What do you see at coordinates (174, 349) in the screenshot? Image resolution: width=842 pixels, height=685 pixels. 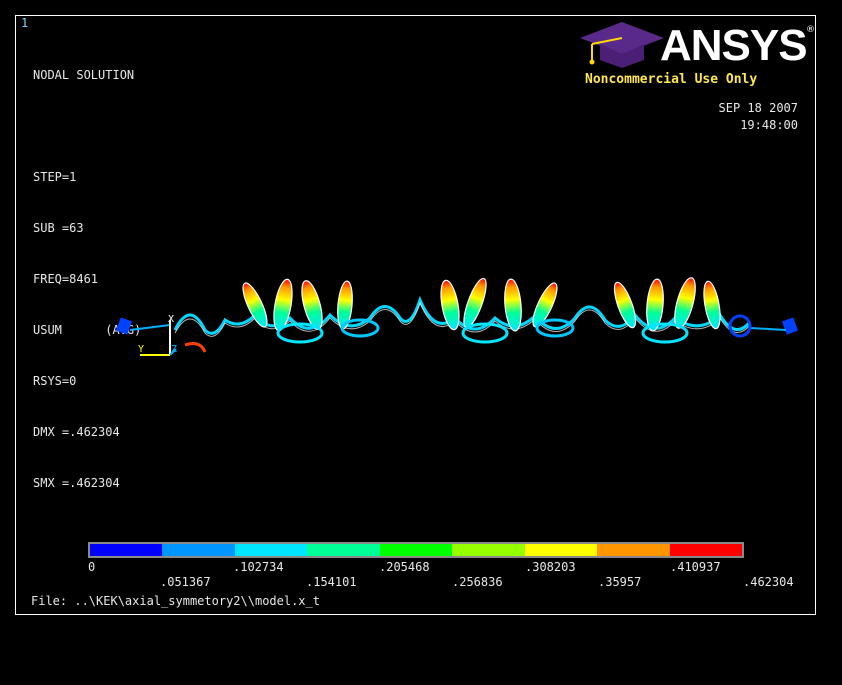 I see `axis-z-label: Z` at bounding box center [174, 349].